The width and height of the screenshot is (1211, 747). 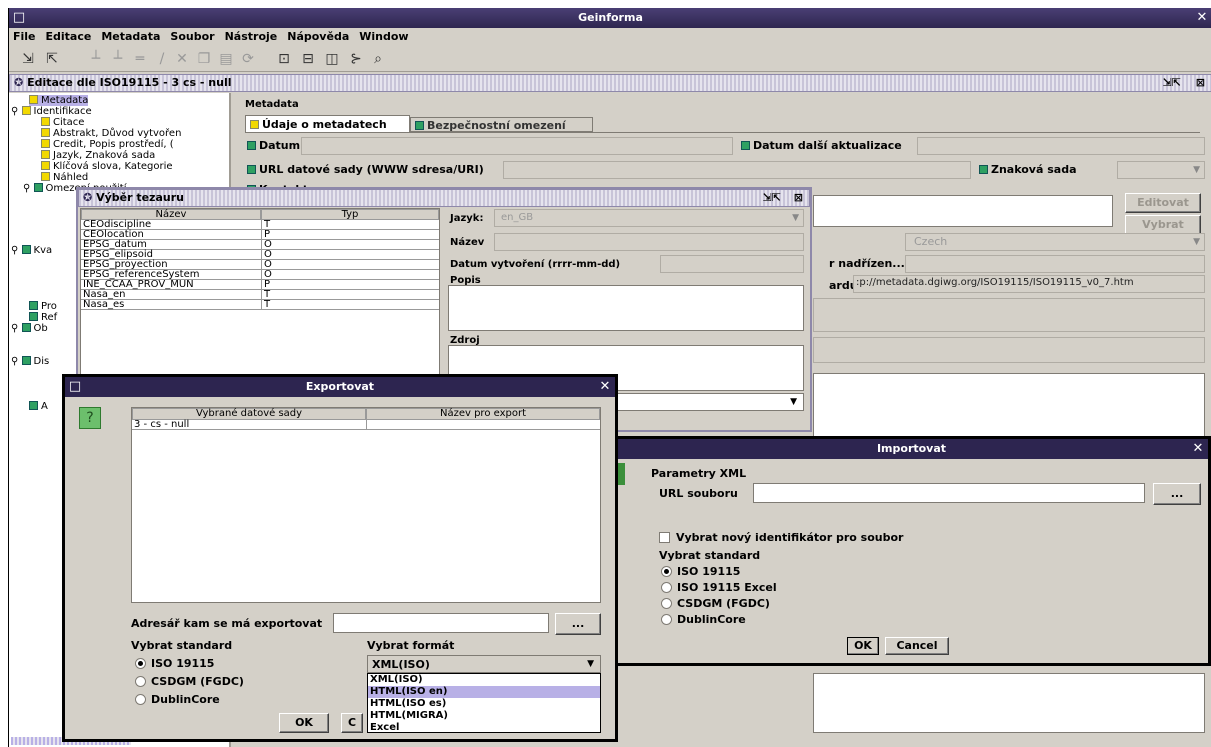 I want to click on menu-nastroje: Nástroje, so click(x=251, y=36).